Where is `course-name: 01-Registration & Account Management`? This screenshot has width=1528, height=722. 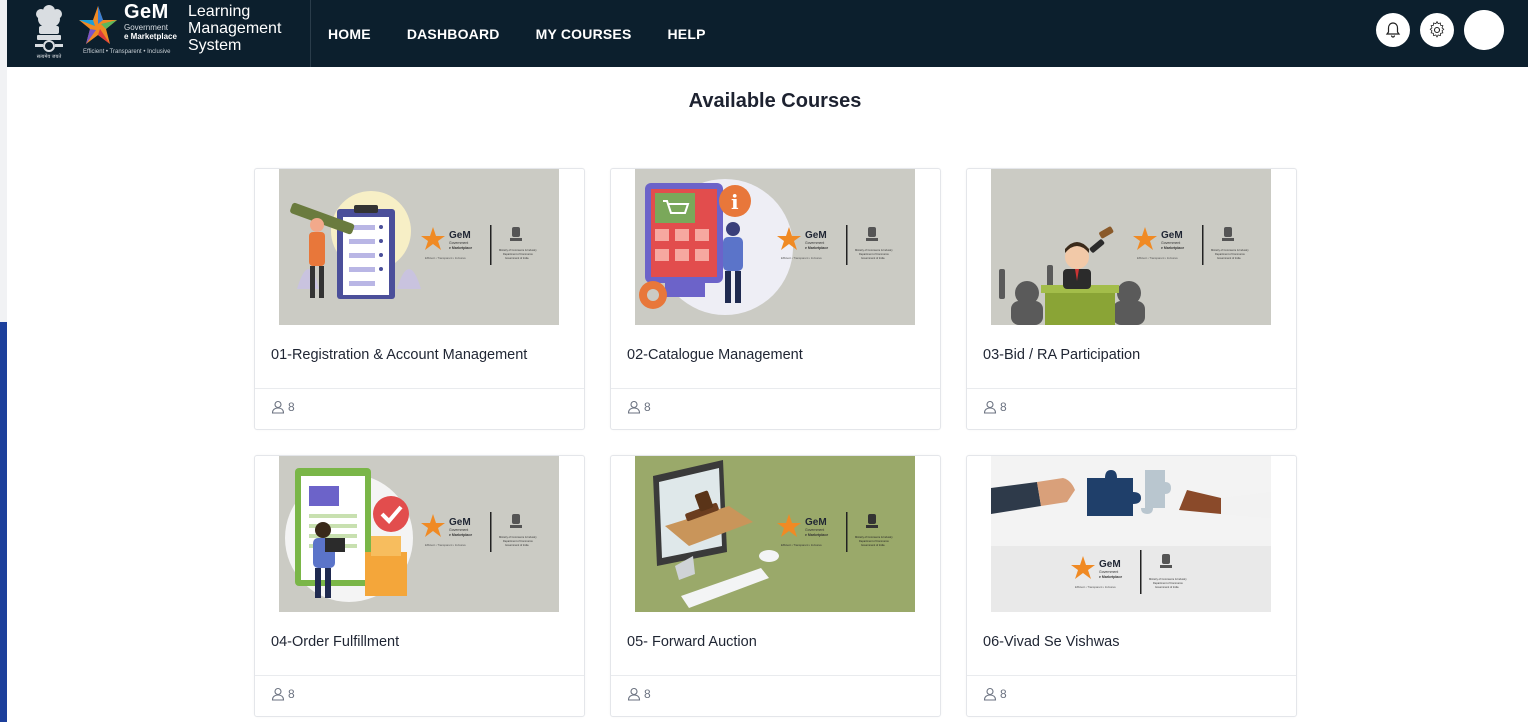
course-name: 01-Registration & Account Management is located at coordinates (399, 355).